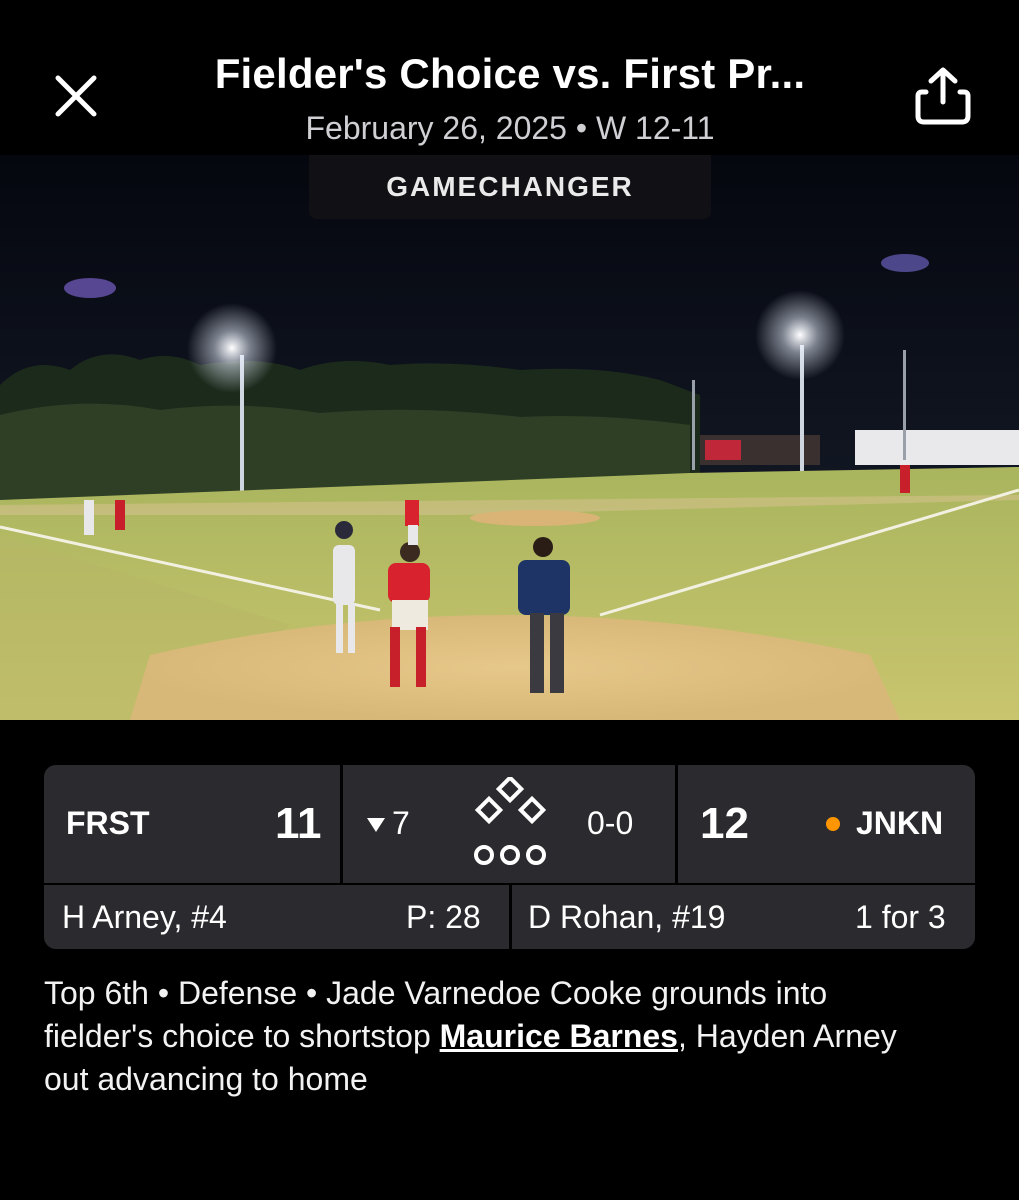 This screenshot has width=1019, height=1200. What do you see at coordinates (900, 823) in the screenshot?
I see `home-team-abbr: JNKN` at bounding box center [900, 823].